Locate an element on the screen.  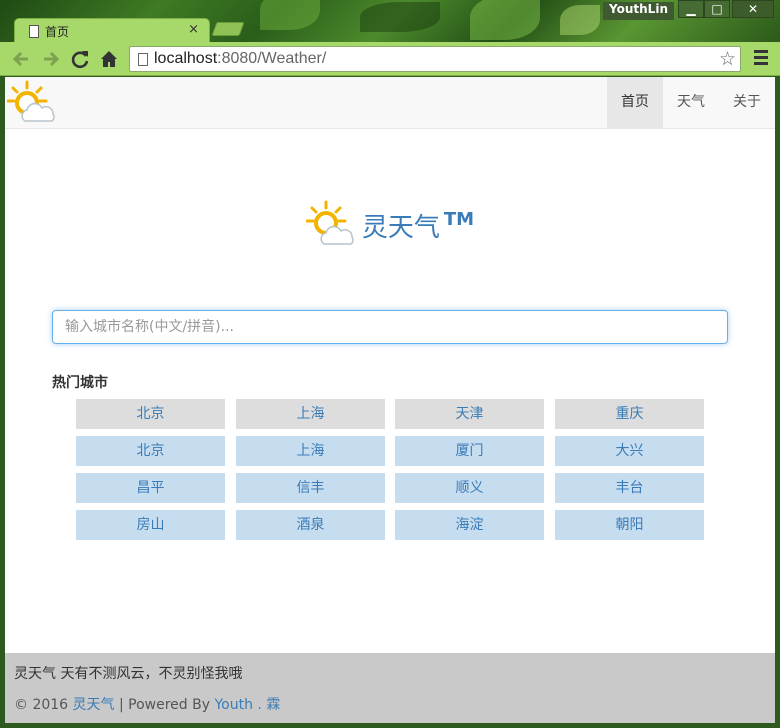
browser-tab: 首页 × is located at coordinates (112, 31).